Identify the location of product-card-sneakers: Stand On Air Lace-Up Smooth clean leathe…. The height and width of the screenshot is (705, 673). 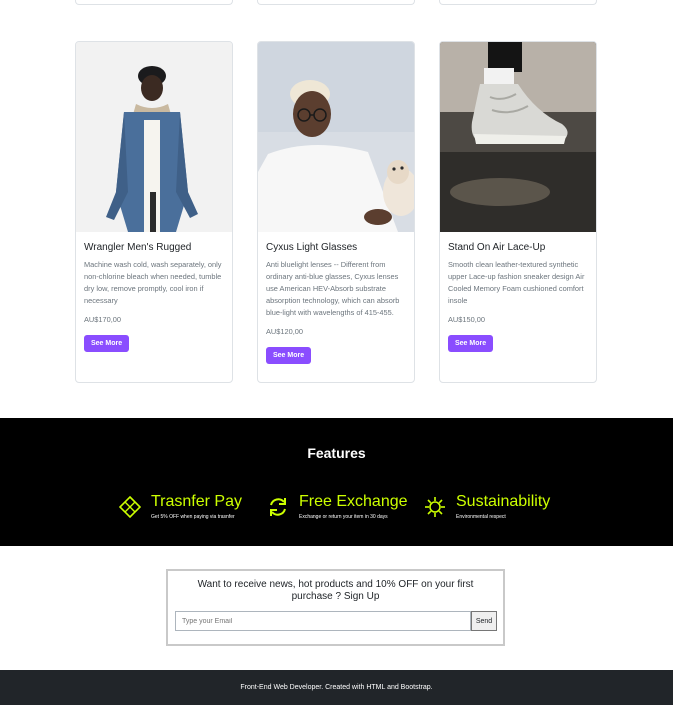
(518, 212).